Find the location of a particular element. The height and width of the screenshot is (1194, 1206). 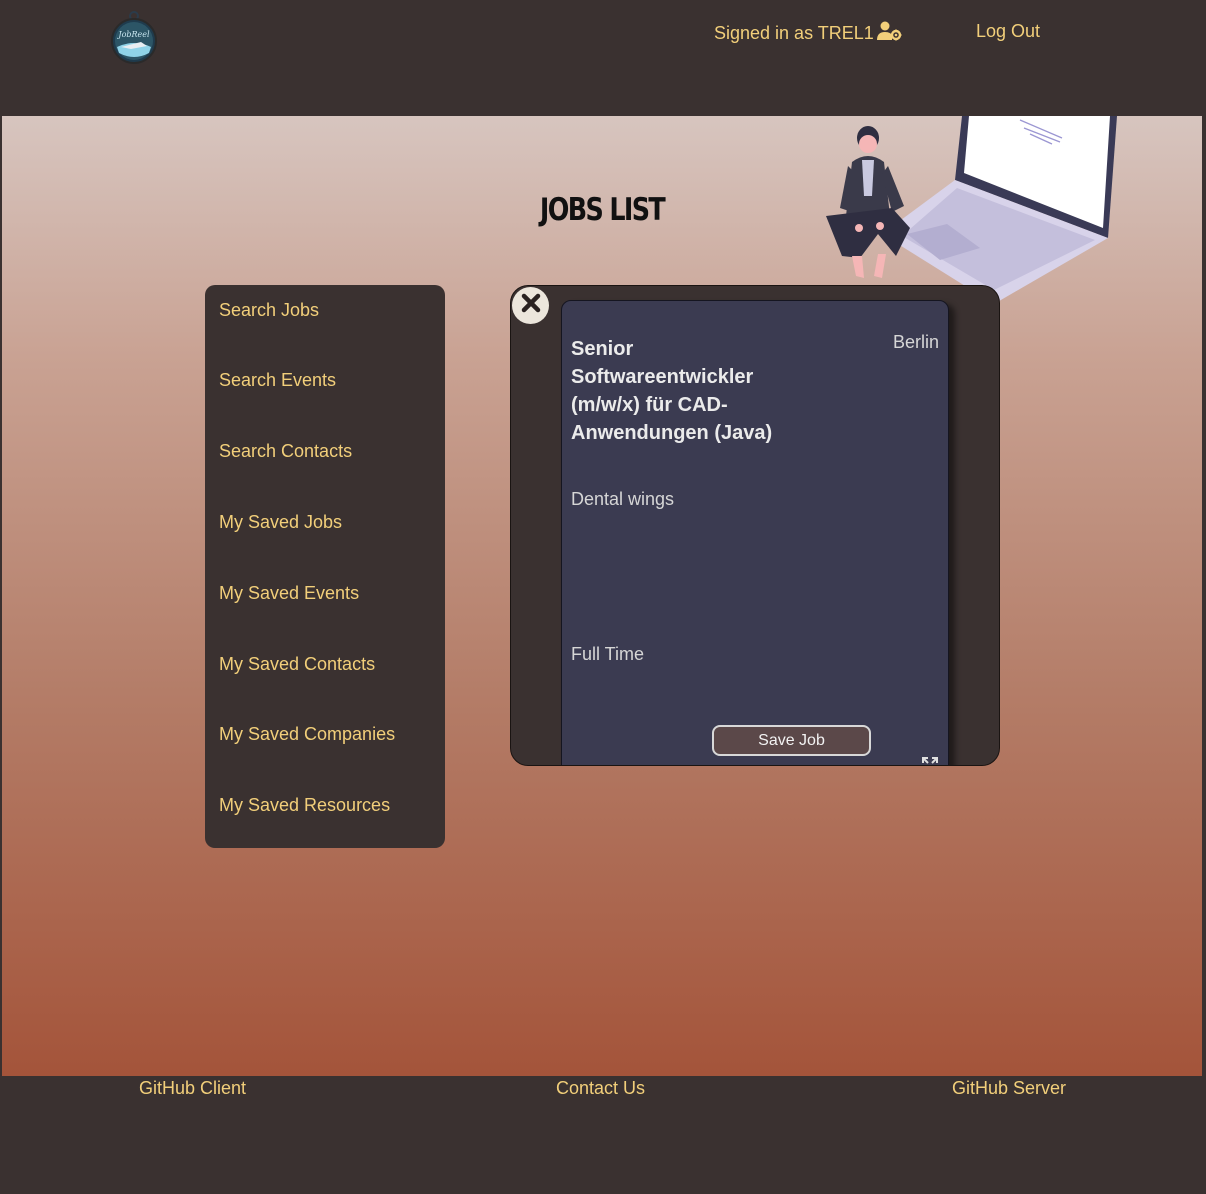

sidebar-item-search-jobs: Search Jobs is located at coordinates (269, 310).